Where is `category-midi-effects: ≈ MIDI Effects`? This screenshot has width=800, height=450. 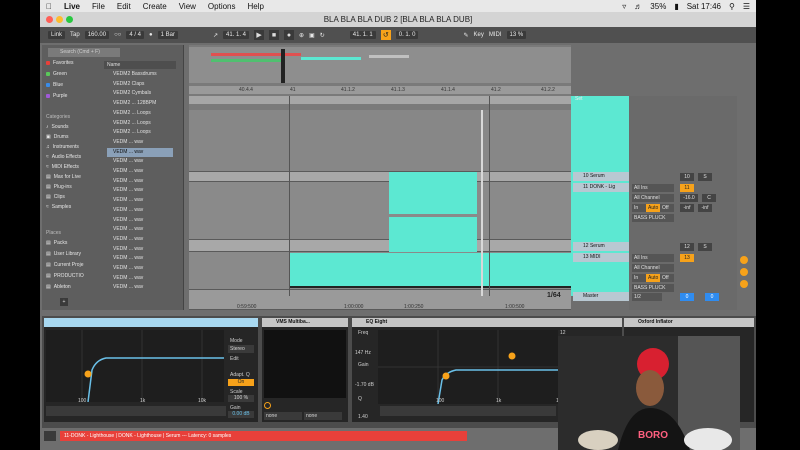
category-midi-effects: ≈ MIDI Effects is located at coordinates (62, 167).